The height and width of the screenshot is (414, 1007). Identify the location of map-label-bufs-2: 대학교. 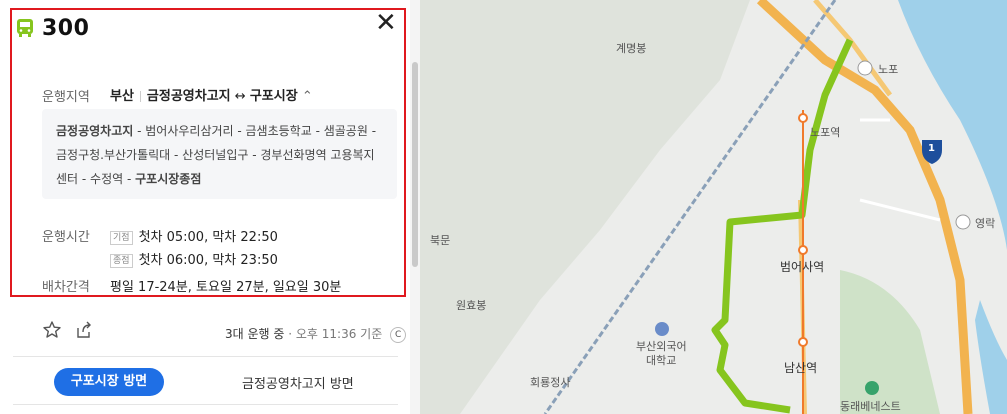
(661, 360).